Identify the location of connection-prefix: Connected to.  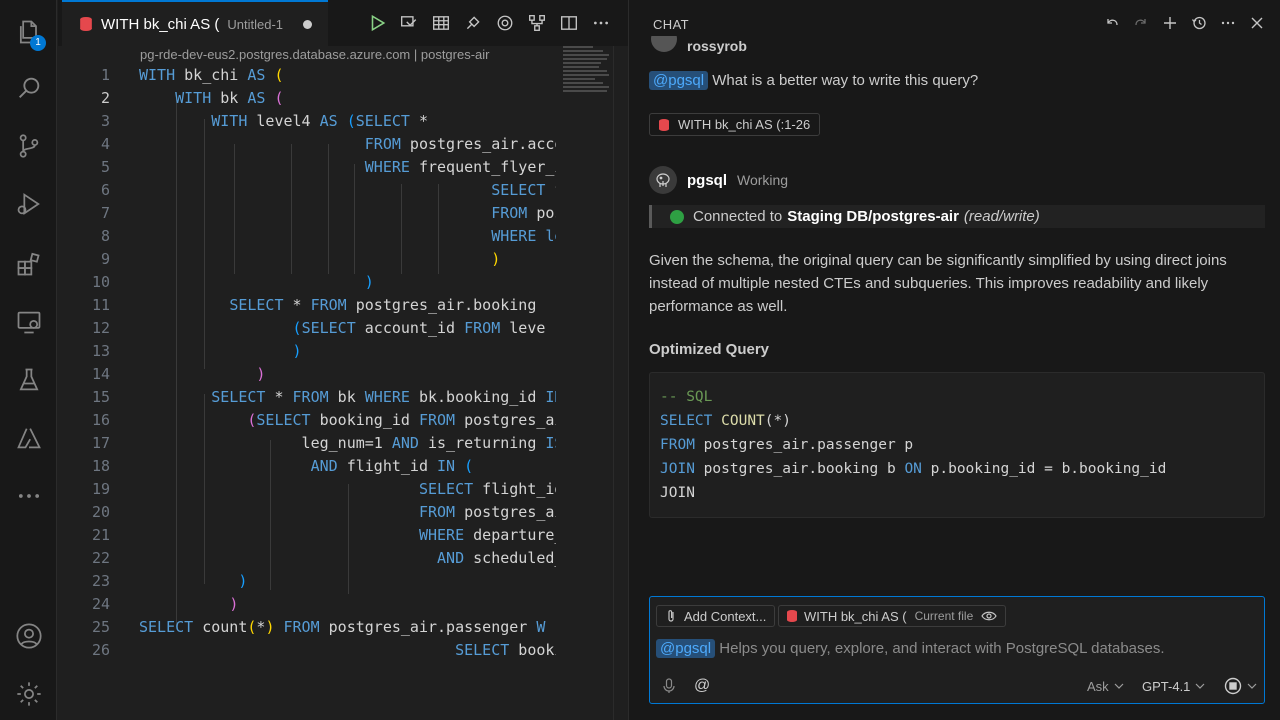
(738, 216).